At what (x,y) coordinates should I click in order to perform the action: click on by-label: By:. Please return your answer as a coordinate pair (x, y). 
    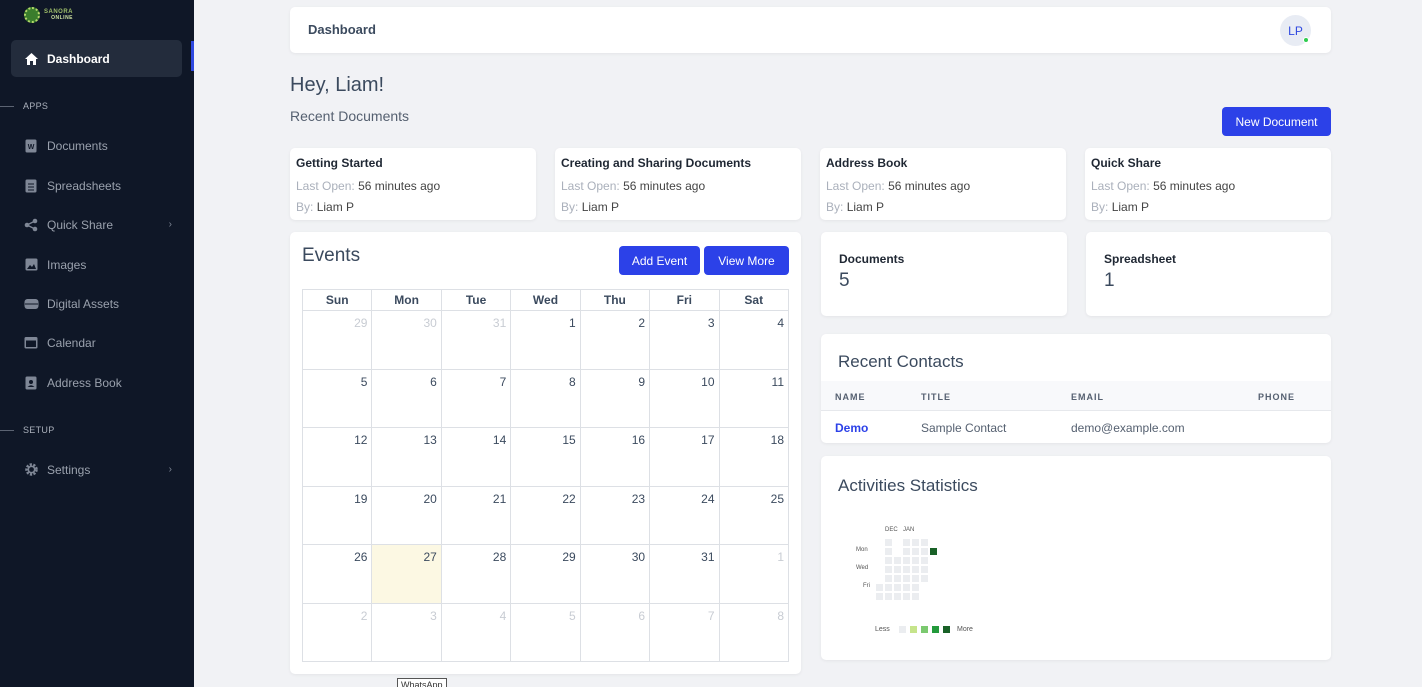
    Looking at the image, I should click on (835, 207).